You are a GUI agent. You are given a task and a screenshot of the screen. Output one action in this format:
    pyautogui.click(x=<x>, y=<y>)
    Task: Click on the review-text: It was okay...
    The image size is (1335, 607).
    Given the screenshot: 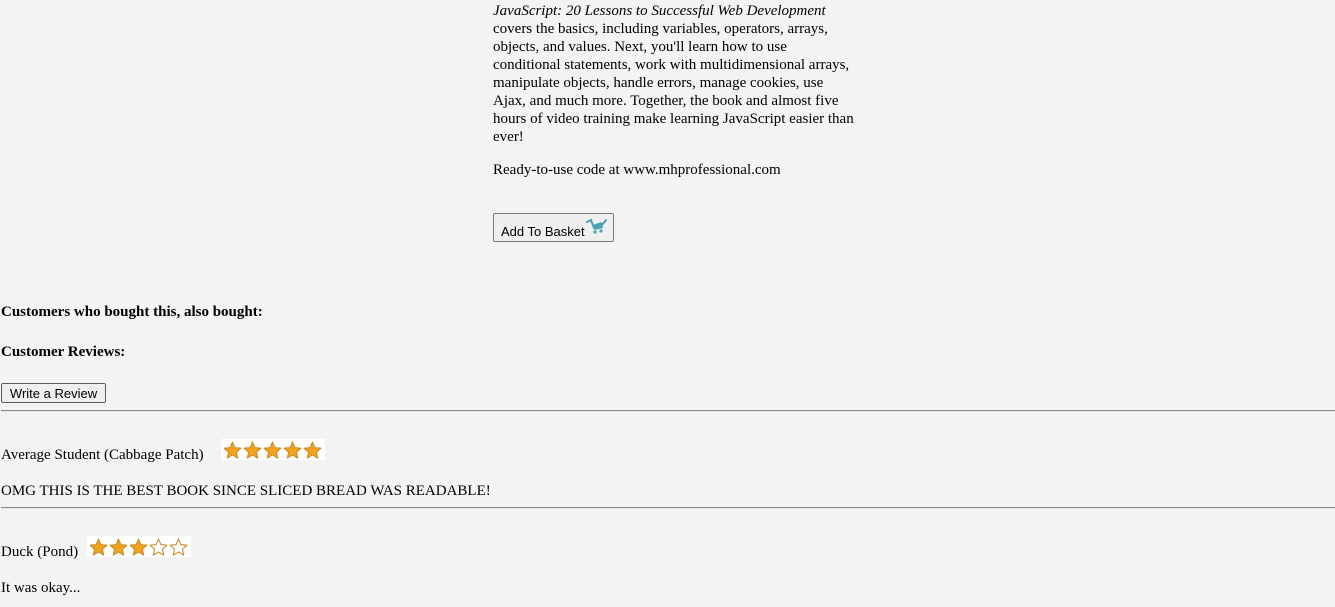 What is the action you would take?
    pyautogui.click(x=41, y=588)
    